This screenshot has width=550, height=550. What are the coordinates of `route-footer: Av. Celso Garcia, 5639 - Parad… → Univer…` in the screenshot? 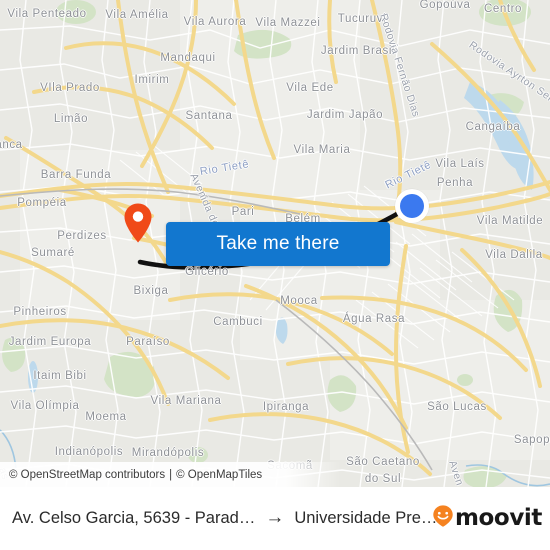 It's located at (275, 518).